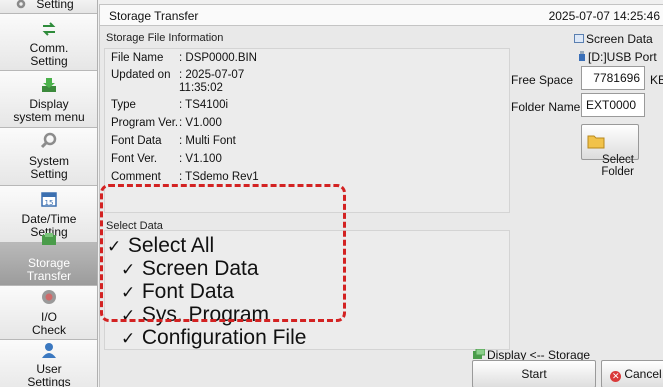  I want to click on usb-drive-icon, so click(582, 56).